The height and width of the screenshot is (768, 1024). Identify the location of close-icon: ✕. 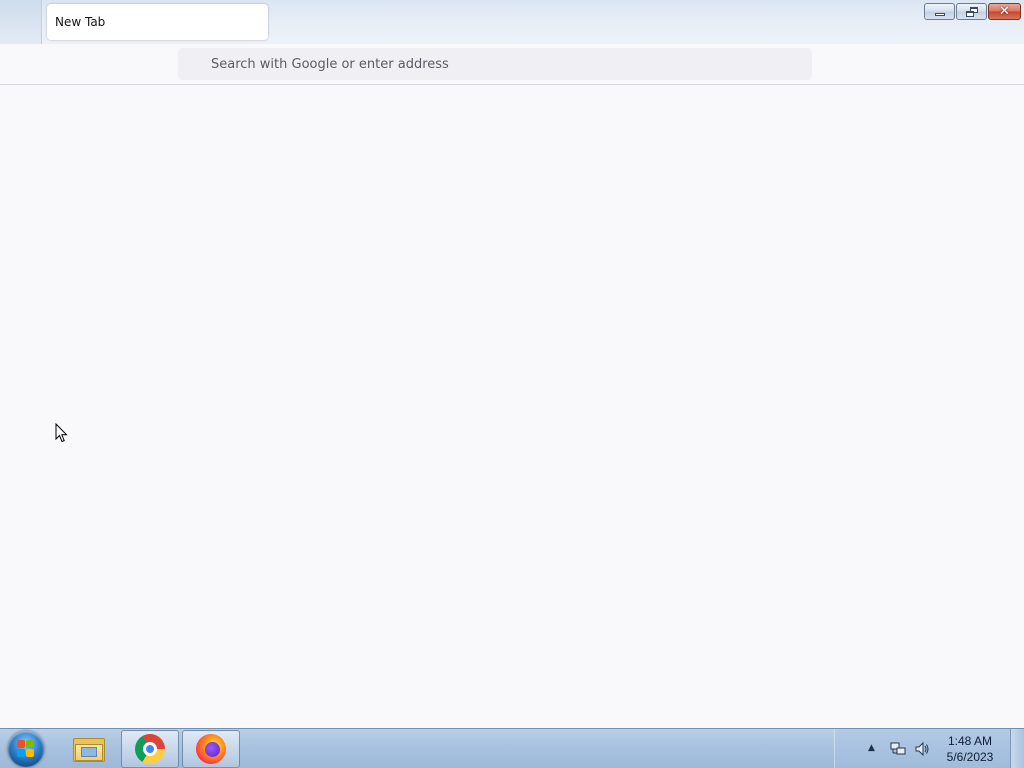
(1004, 11).